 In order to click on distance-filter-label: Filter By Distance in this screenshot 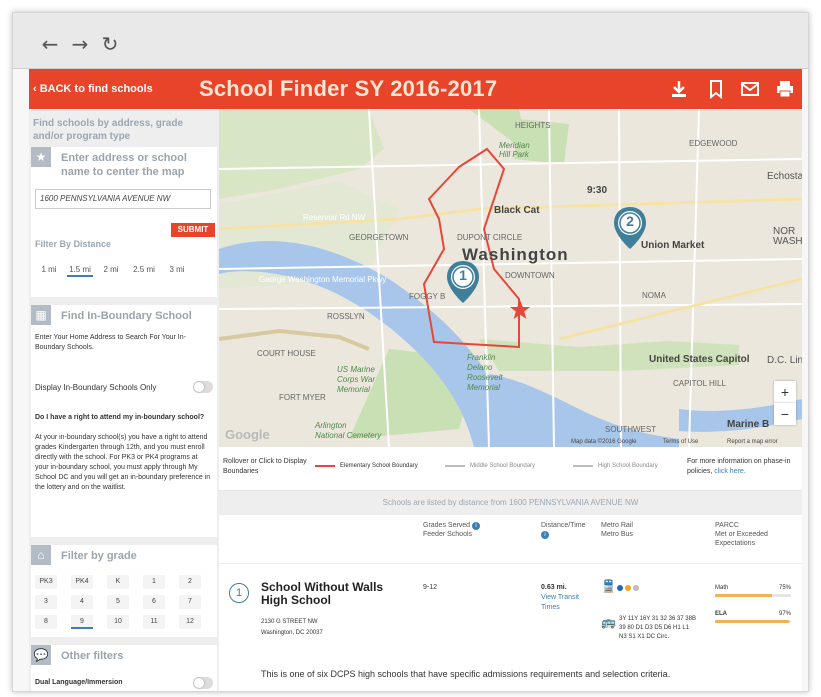, I will do `click(73, 244)`.